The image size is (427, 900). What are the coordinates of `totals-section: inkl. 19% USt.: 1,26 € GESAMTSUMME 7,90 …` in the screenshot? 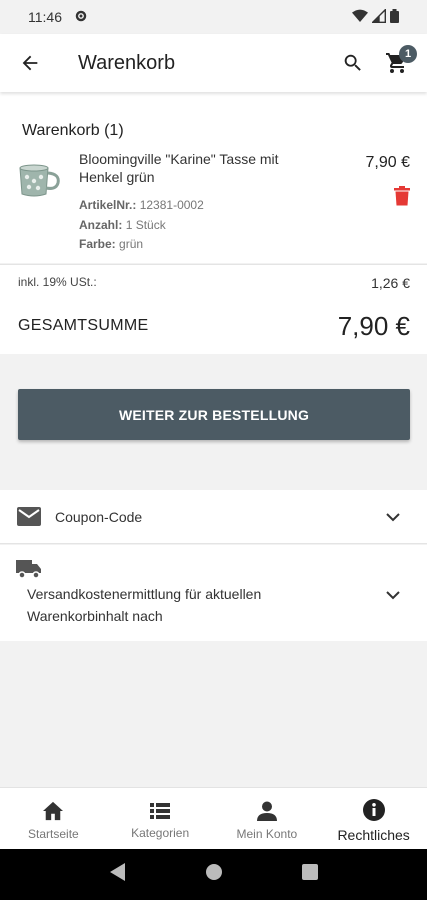 It's located at (213, 309).